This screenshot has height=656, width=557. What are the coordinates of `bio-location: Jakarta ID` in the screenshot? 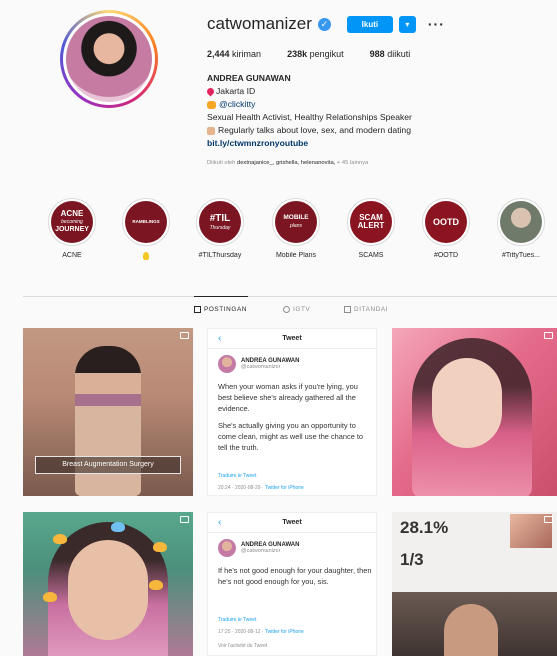 It's located at (371, 91).